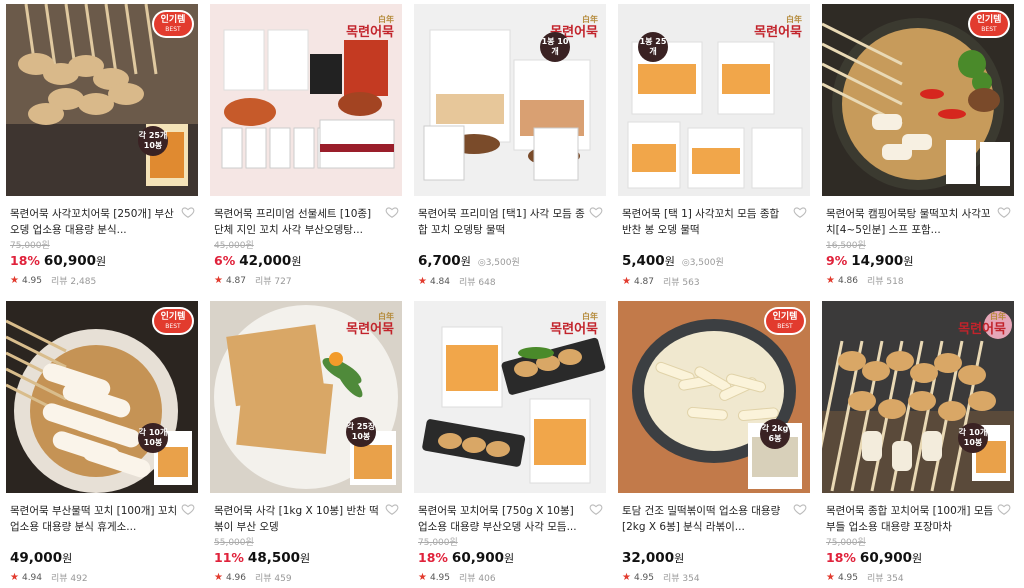 This screenshot has width=1024, height=588. What do you see at coordinates (702, 263) in the screenshot?
I see `unit-price: ◎3,500원` at bounding box center [702, 263].